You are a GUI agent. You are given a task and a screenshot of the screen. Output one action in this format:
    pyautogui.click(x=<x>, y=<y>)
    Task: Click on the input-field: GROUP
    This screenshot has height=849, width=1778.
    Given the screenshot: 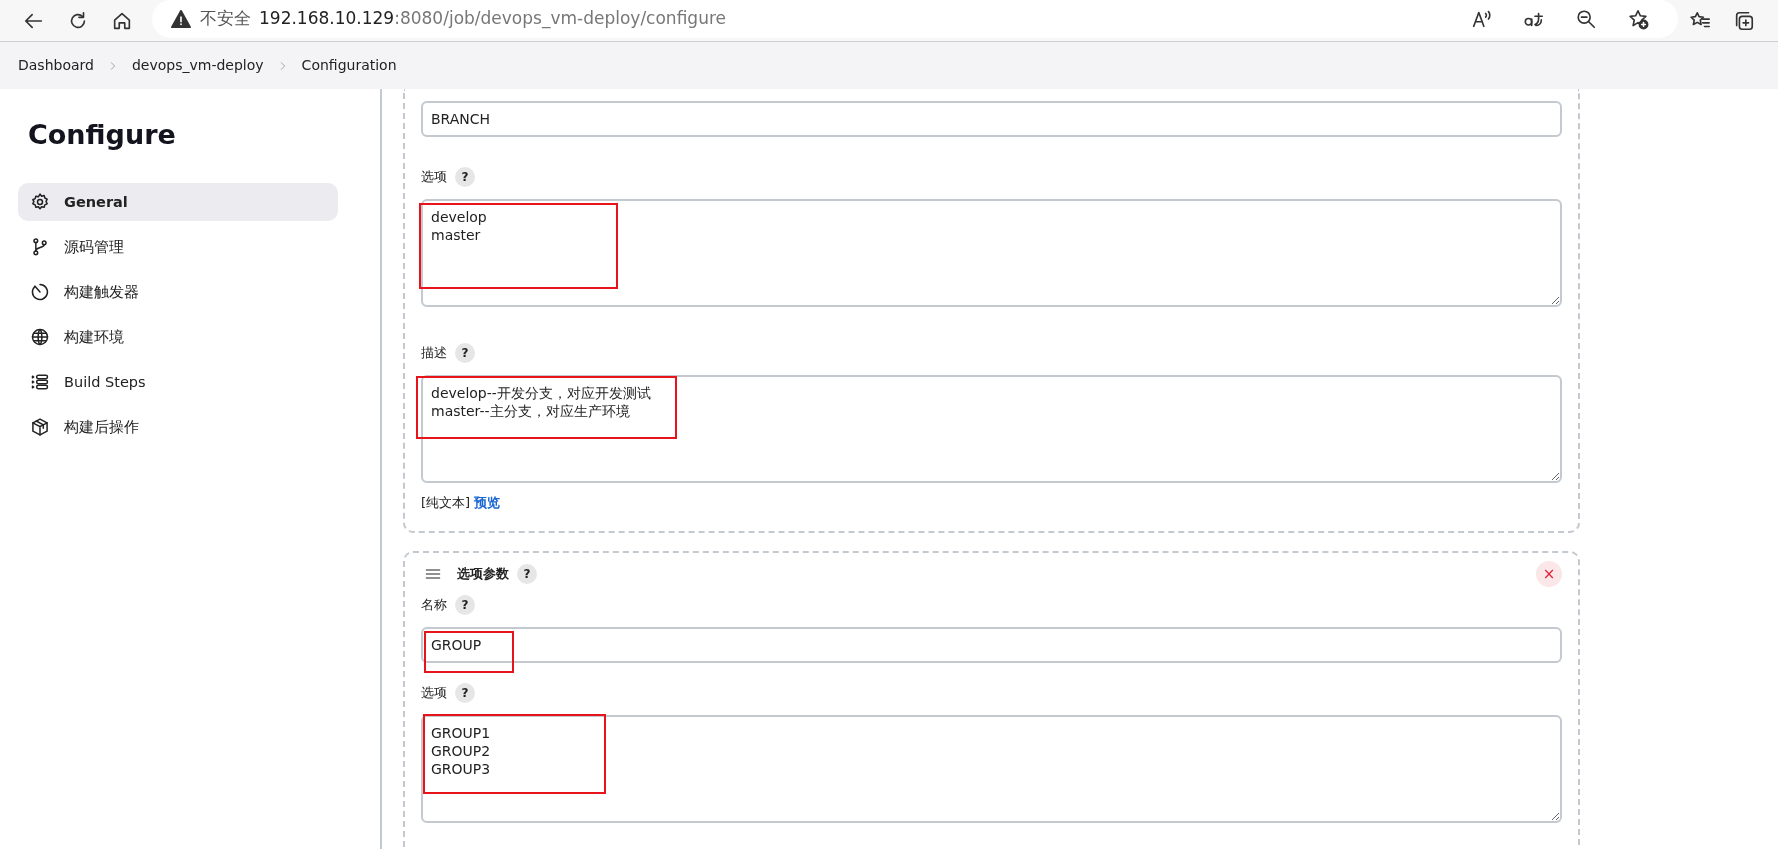 What is the action you would take?
    pyautogui.click(x=991, y=644)
    